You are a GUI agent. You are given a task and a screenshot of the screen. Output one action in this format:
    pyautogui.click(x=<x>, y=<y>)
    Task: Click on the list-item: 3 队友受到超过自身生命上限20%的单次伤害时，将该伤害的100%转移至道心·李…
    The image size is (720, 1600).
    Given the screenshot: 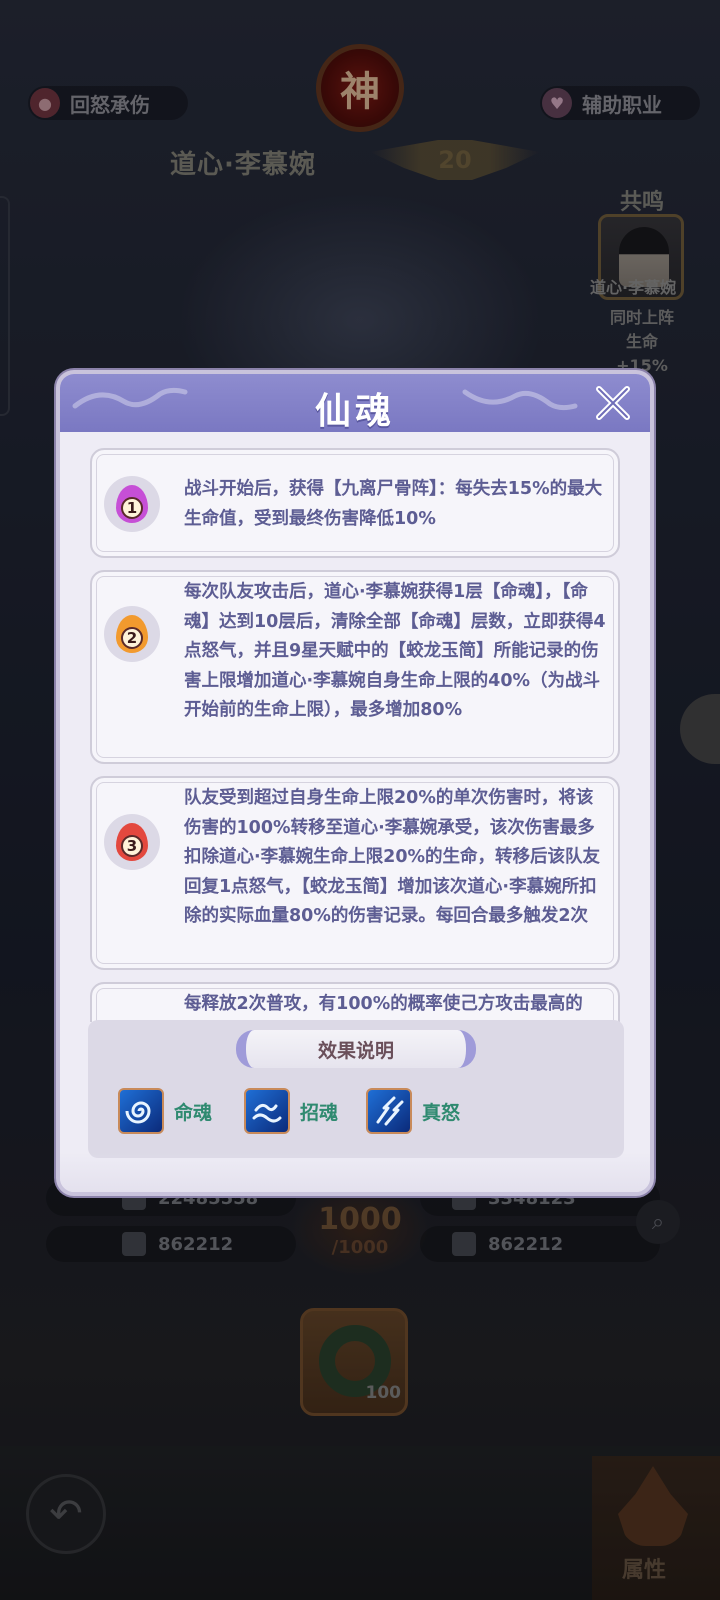 What is the action you would take?
    pyautogui.click(x=355, y=873)
    